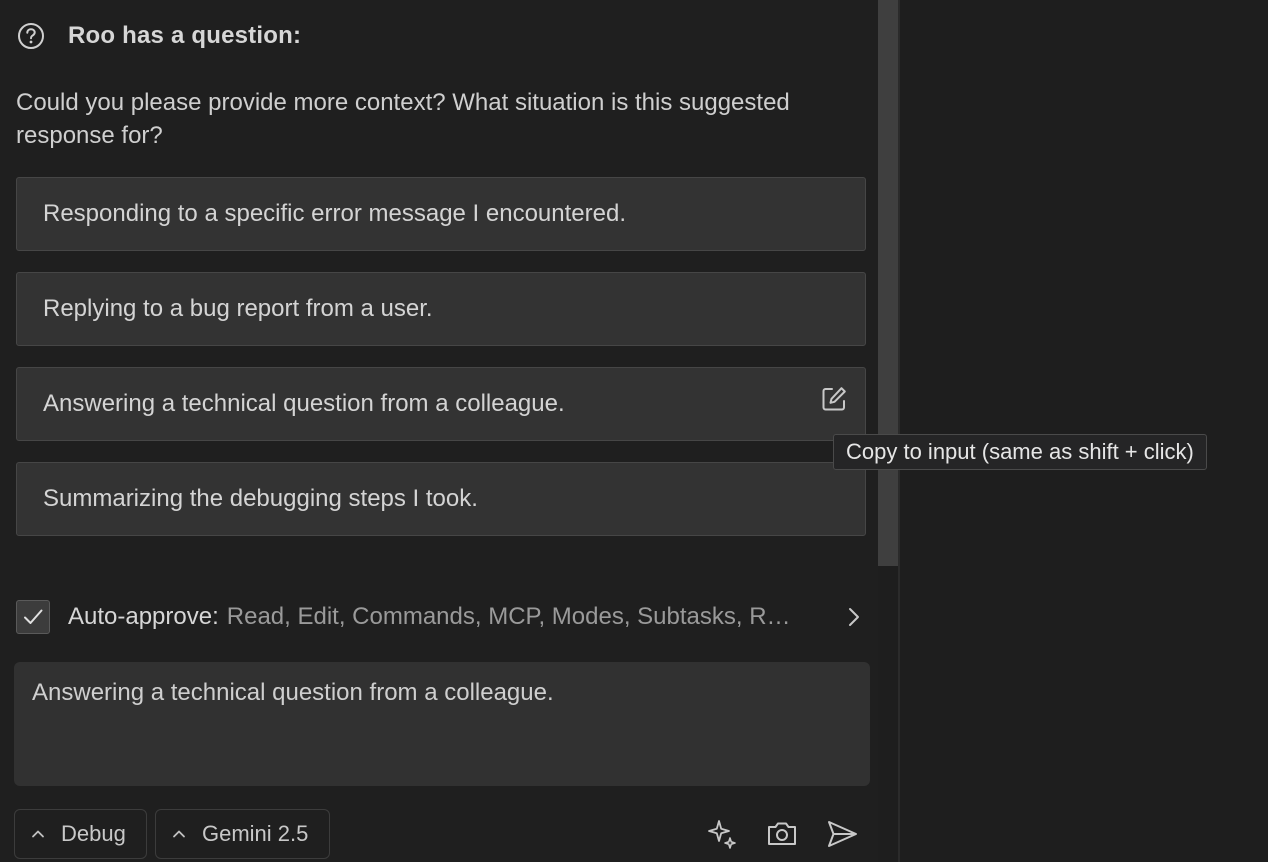 This screenshot has height=862, width=1268. I want to click on scrollbar-thumb, so click(888, 283).